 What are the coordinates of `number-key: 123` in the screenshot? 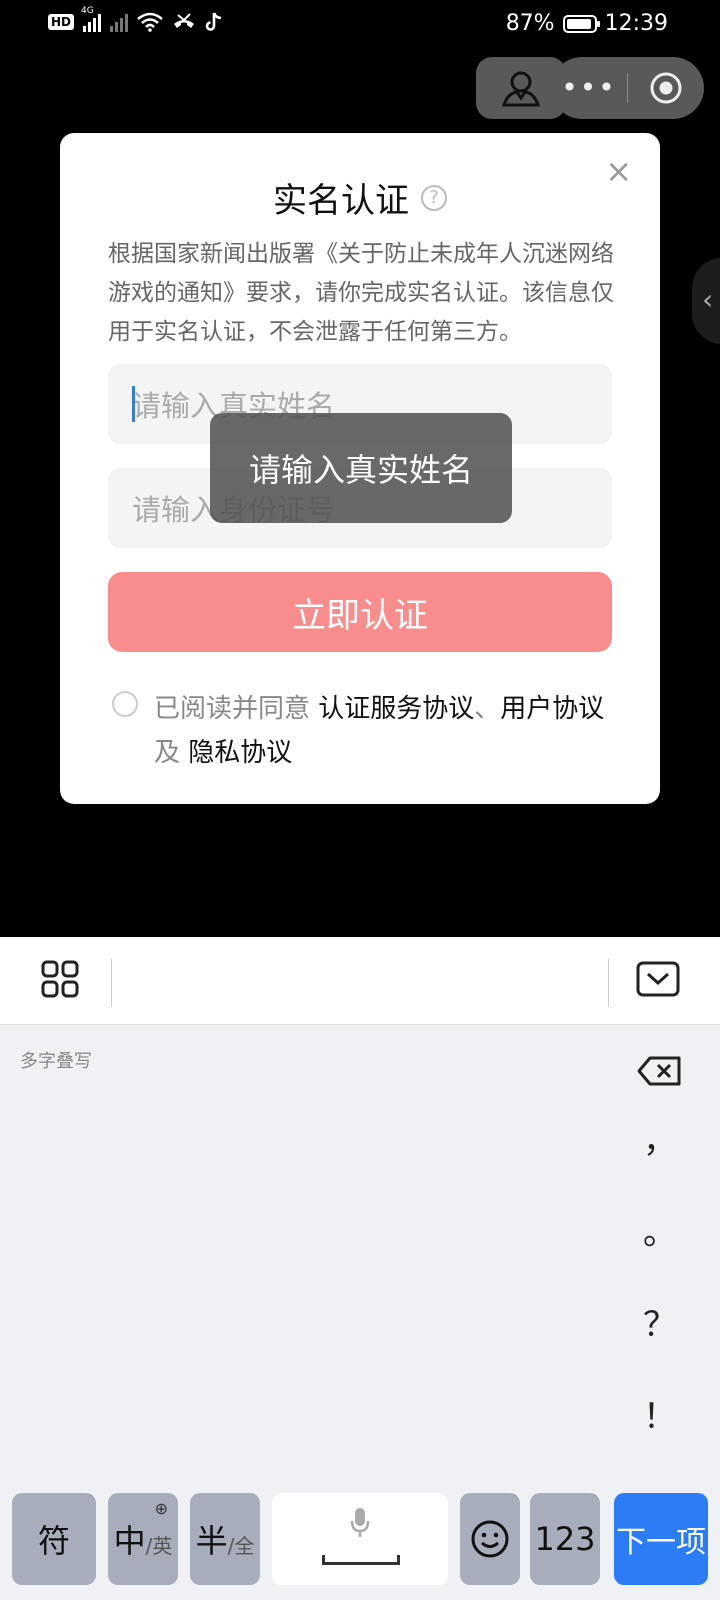 It's located at (565, 1539).